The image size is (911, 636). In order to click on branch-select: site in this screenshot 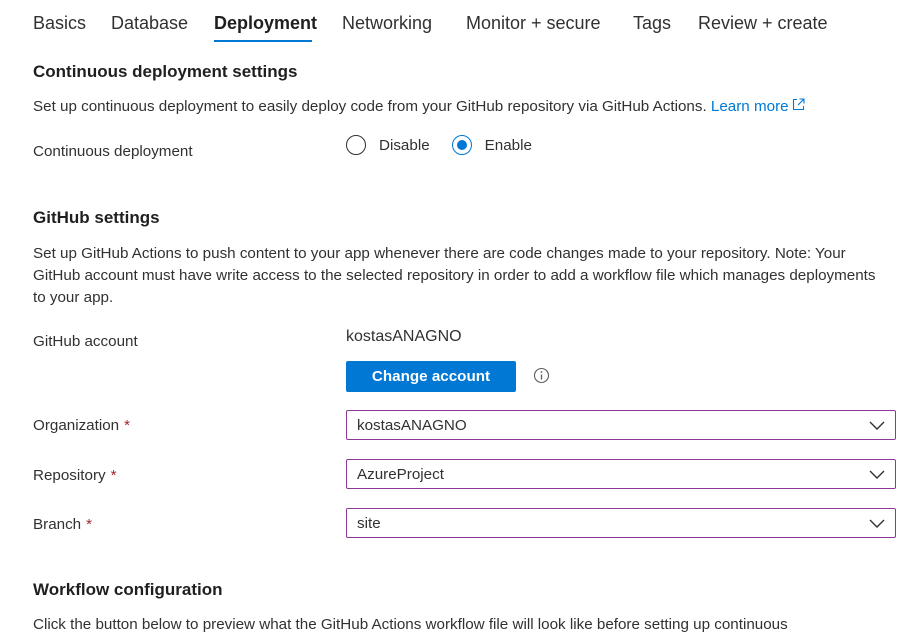, I will do `click(621, 523)`.